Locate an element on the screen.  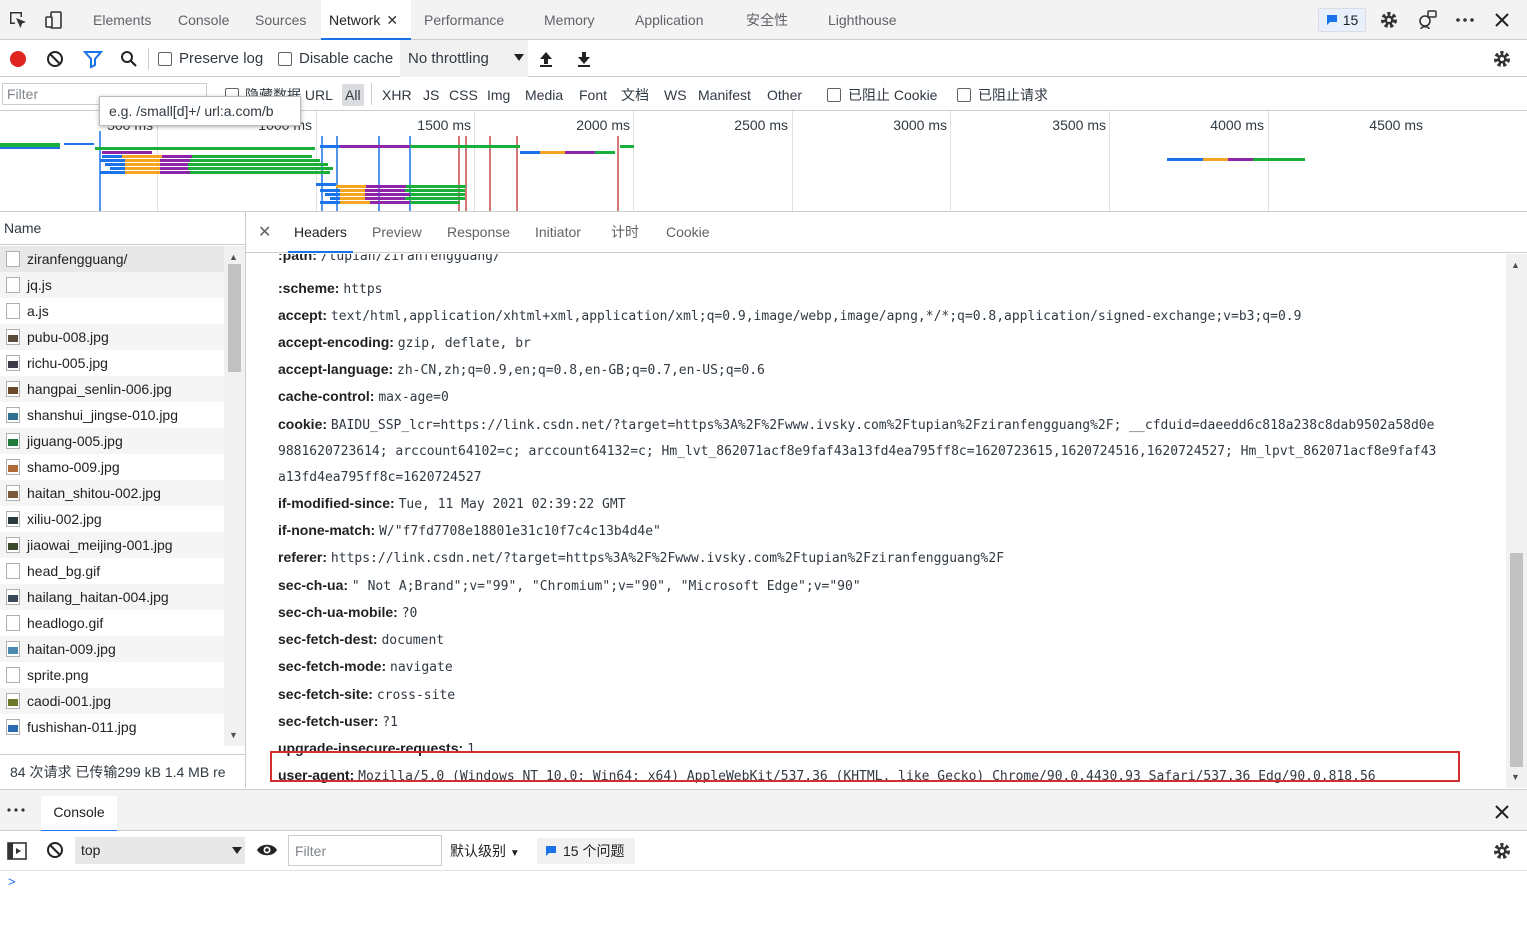
request-row: fushishan-011.jpg is located at coordinates (112, 727).